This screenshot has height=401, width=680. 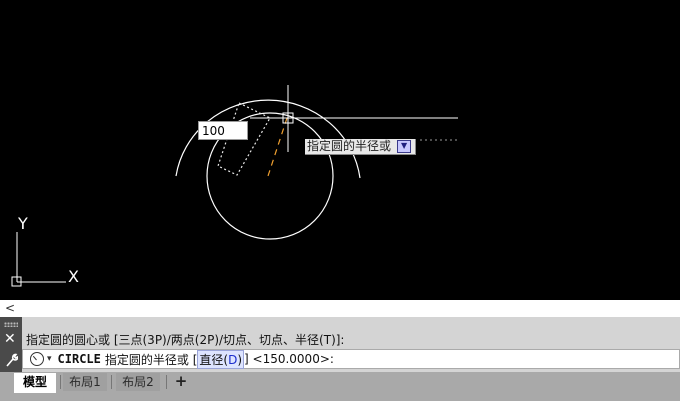 What do you see at coordinates (233, 359) in the screenshot?
I see `option-key: D` at bounding box center [233, 359].